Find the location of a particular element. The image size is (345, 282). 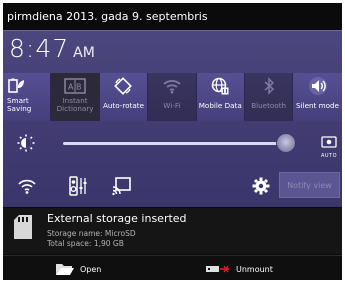

notification-actions: Open Unmount is located at coordinates (172, 267).